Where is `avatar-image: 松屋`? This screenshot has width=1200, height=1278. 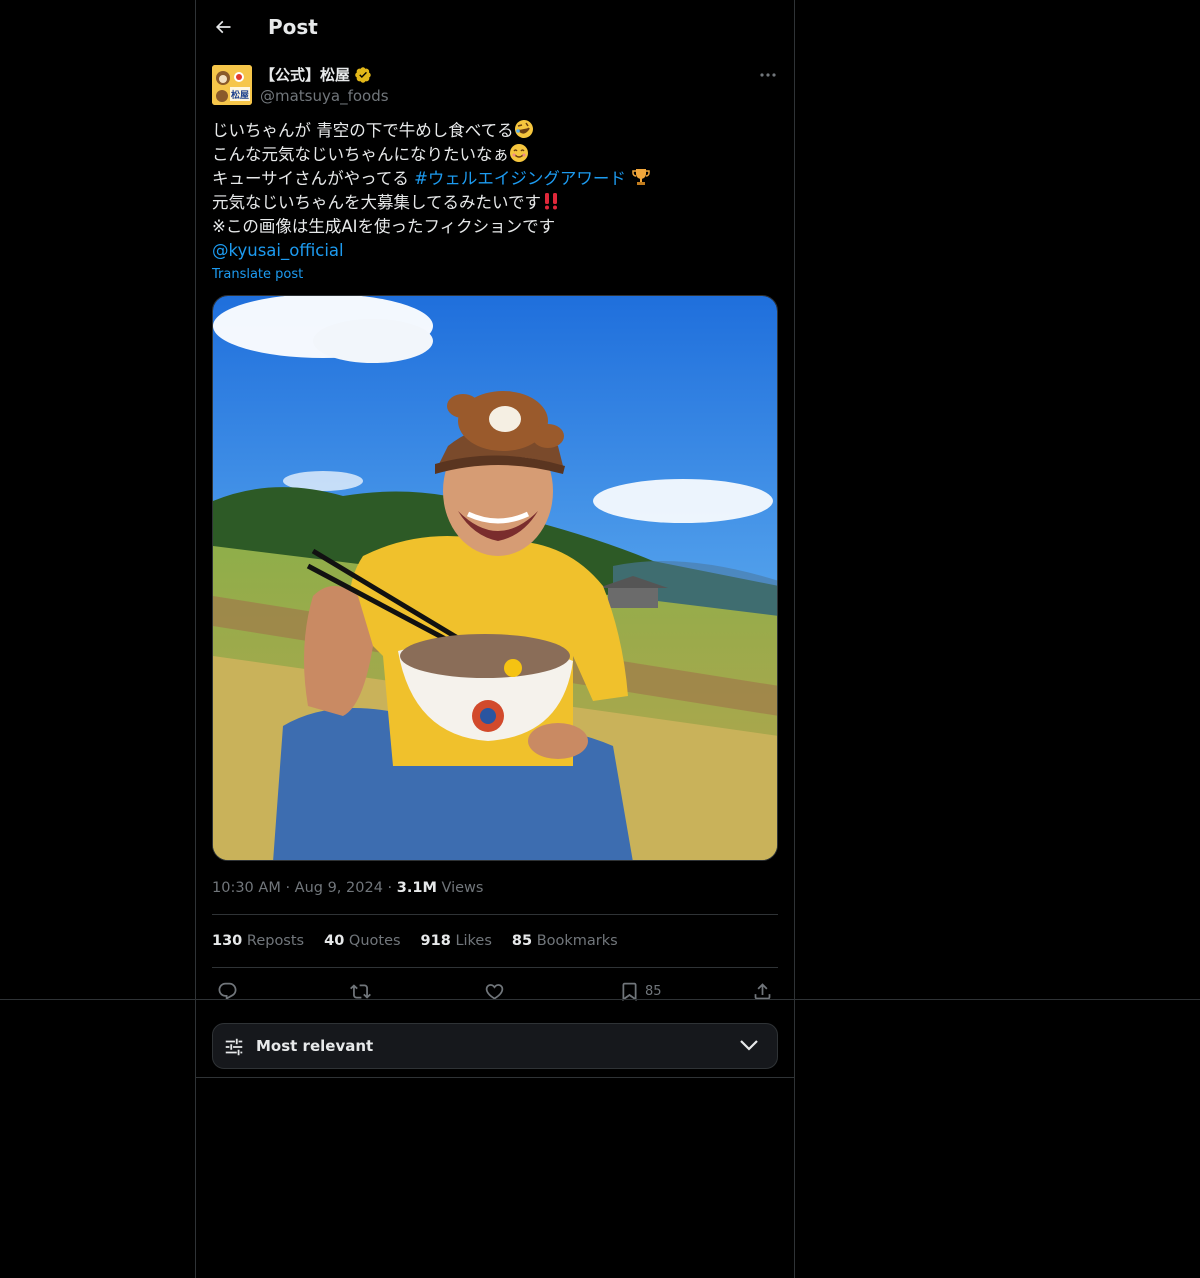 avatar-image: 松屋 is located at coordinates (232, 85).